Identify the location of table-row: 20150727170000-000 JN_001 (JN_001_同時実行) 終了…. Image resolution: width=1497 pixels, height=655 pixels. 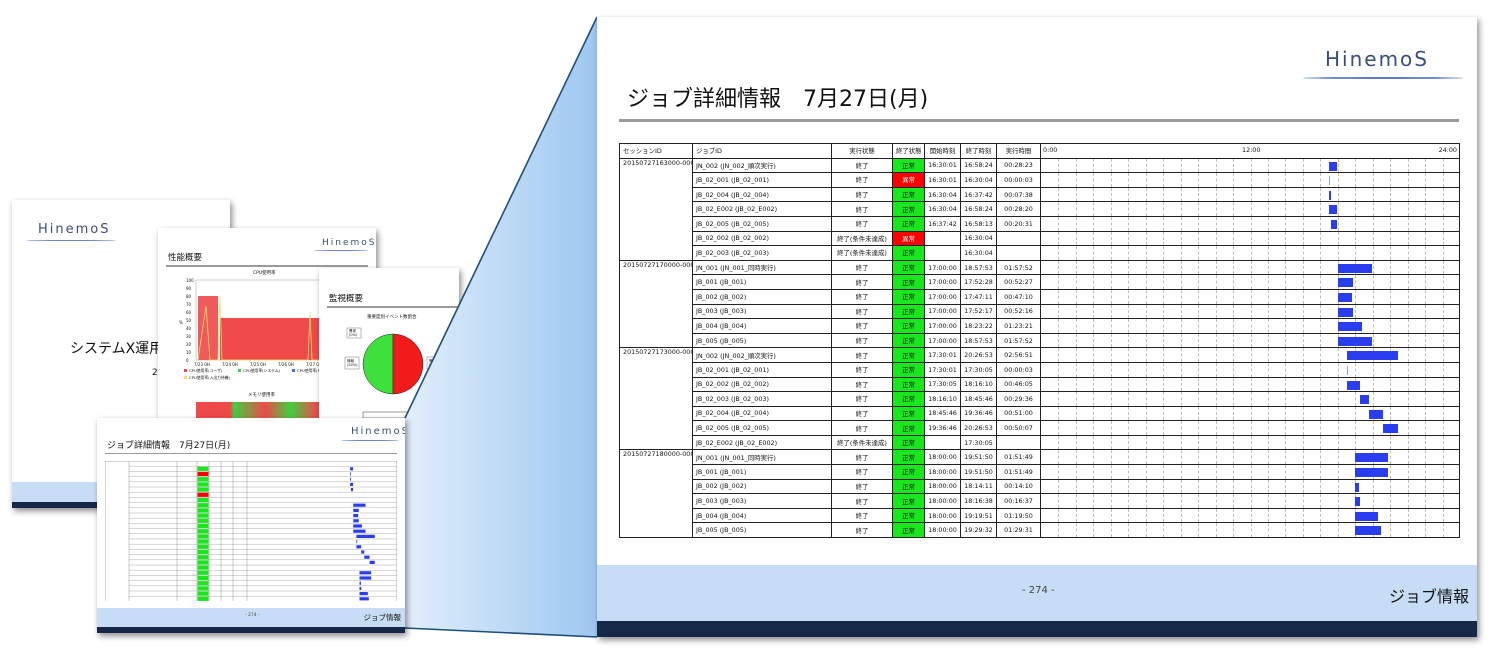
(1039, 304).